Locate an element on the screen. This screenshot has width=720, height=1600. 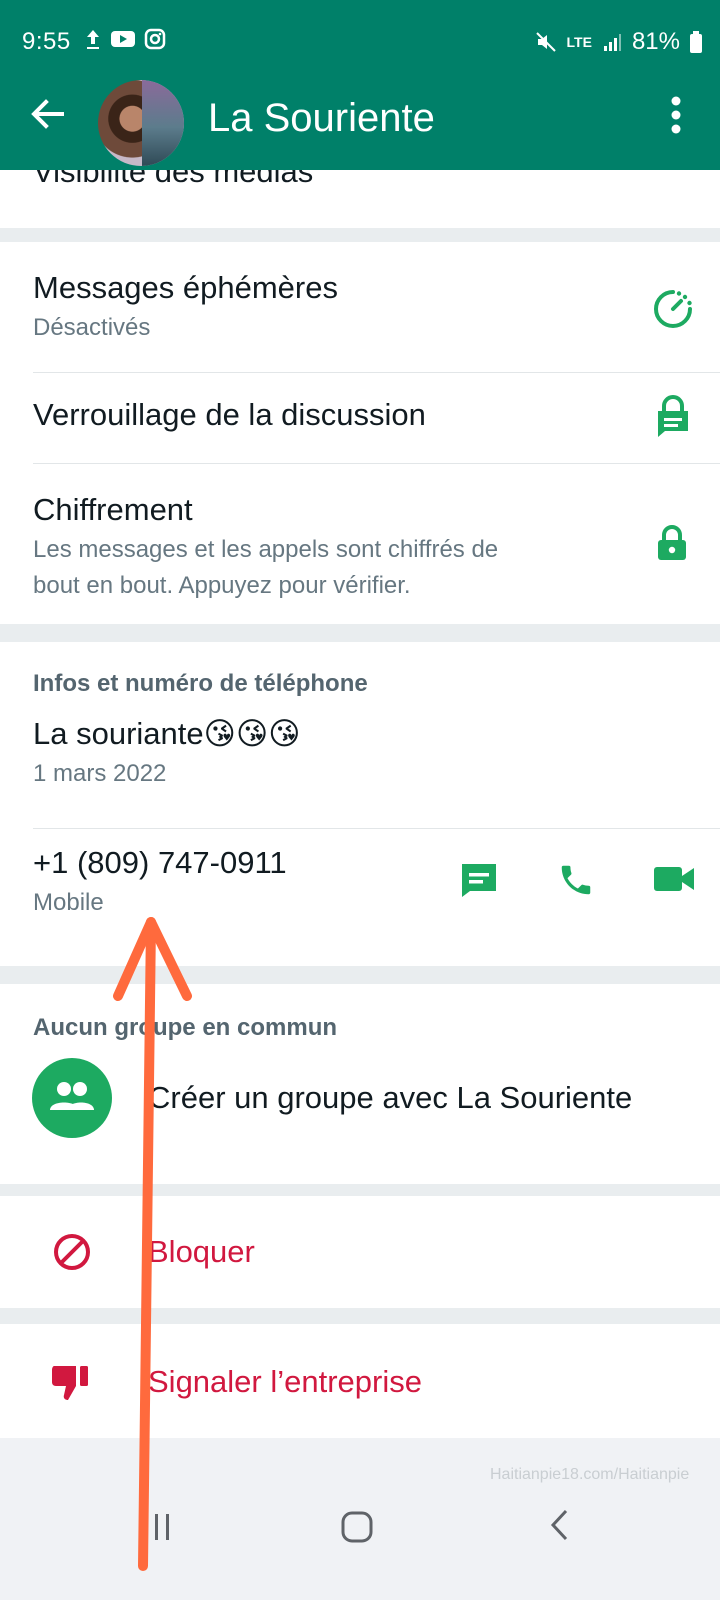
home-icon is located at coordinates (357, 1527).